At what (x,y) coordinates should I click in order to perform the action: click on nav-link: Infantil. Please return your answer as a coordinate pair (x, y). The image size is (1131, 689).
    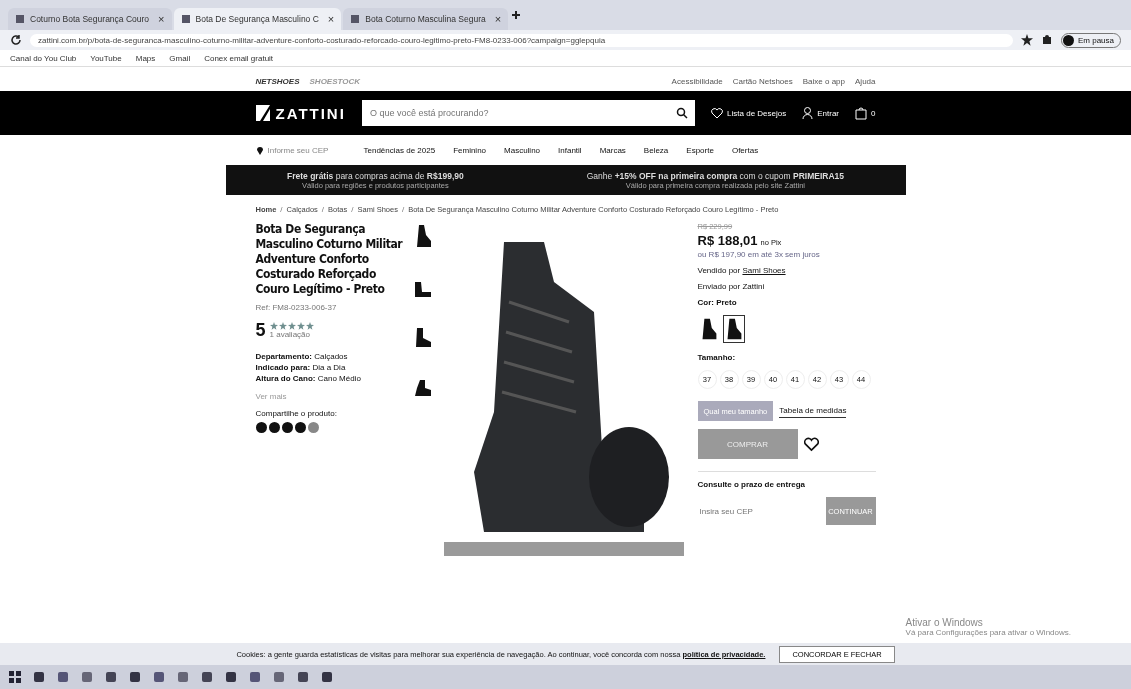
    Looking at the image, I should click on (570, 150).